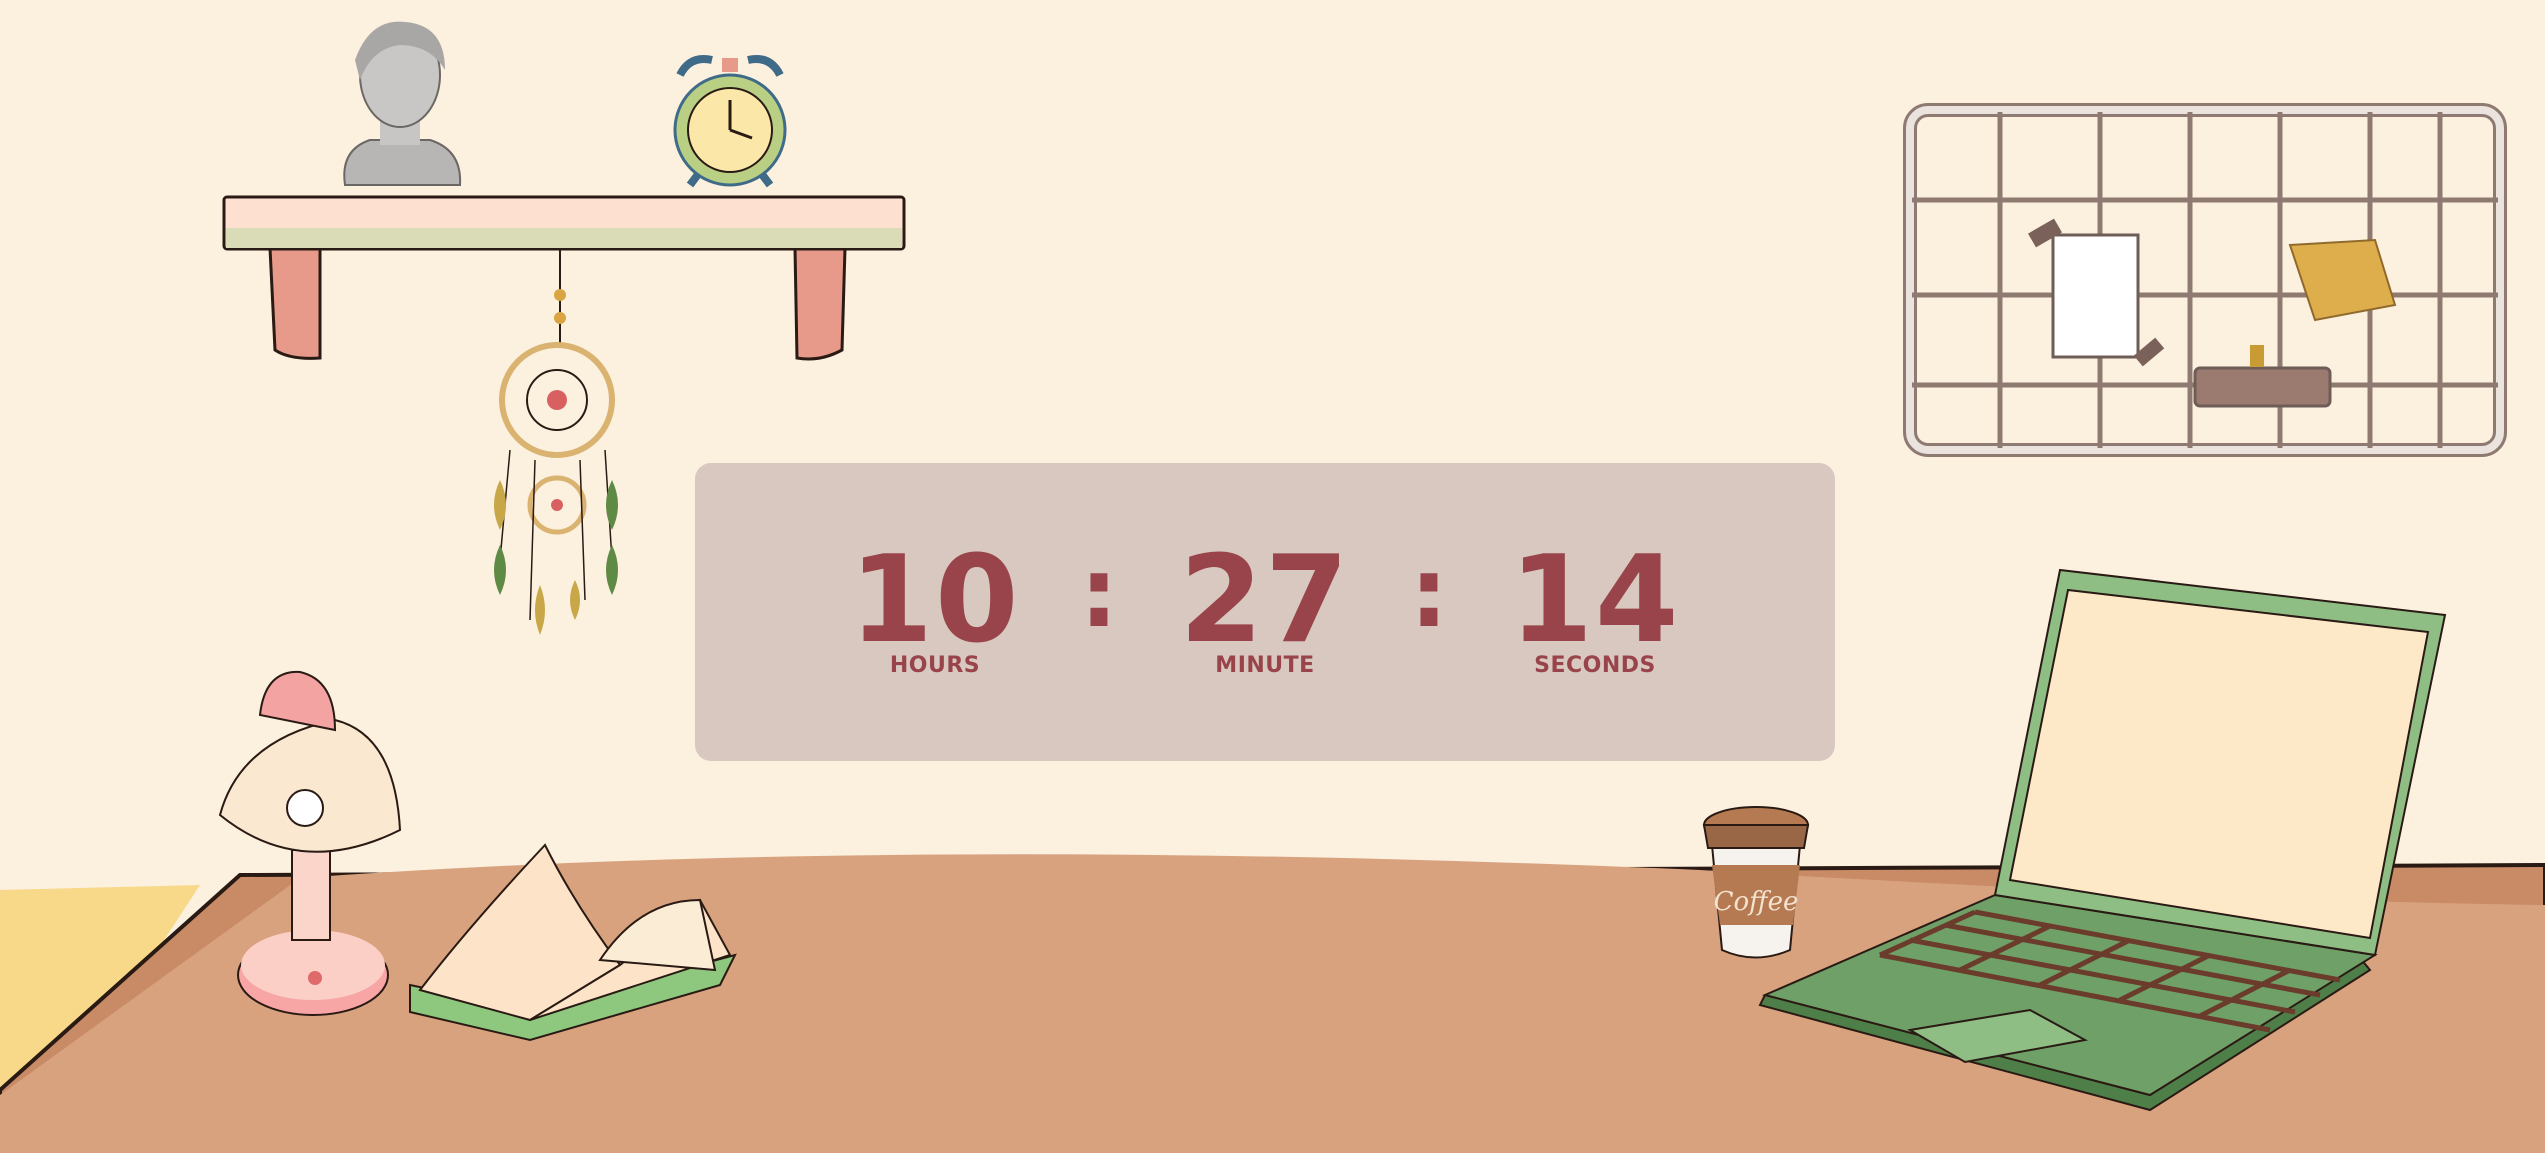 This screenshot has width=2545, height=1153. What do you see at coordinates (1595, 600) in the screenshot?
I see `seconds-value: 14` at bounding box center [1595, 600].